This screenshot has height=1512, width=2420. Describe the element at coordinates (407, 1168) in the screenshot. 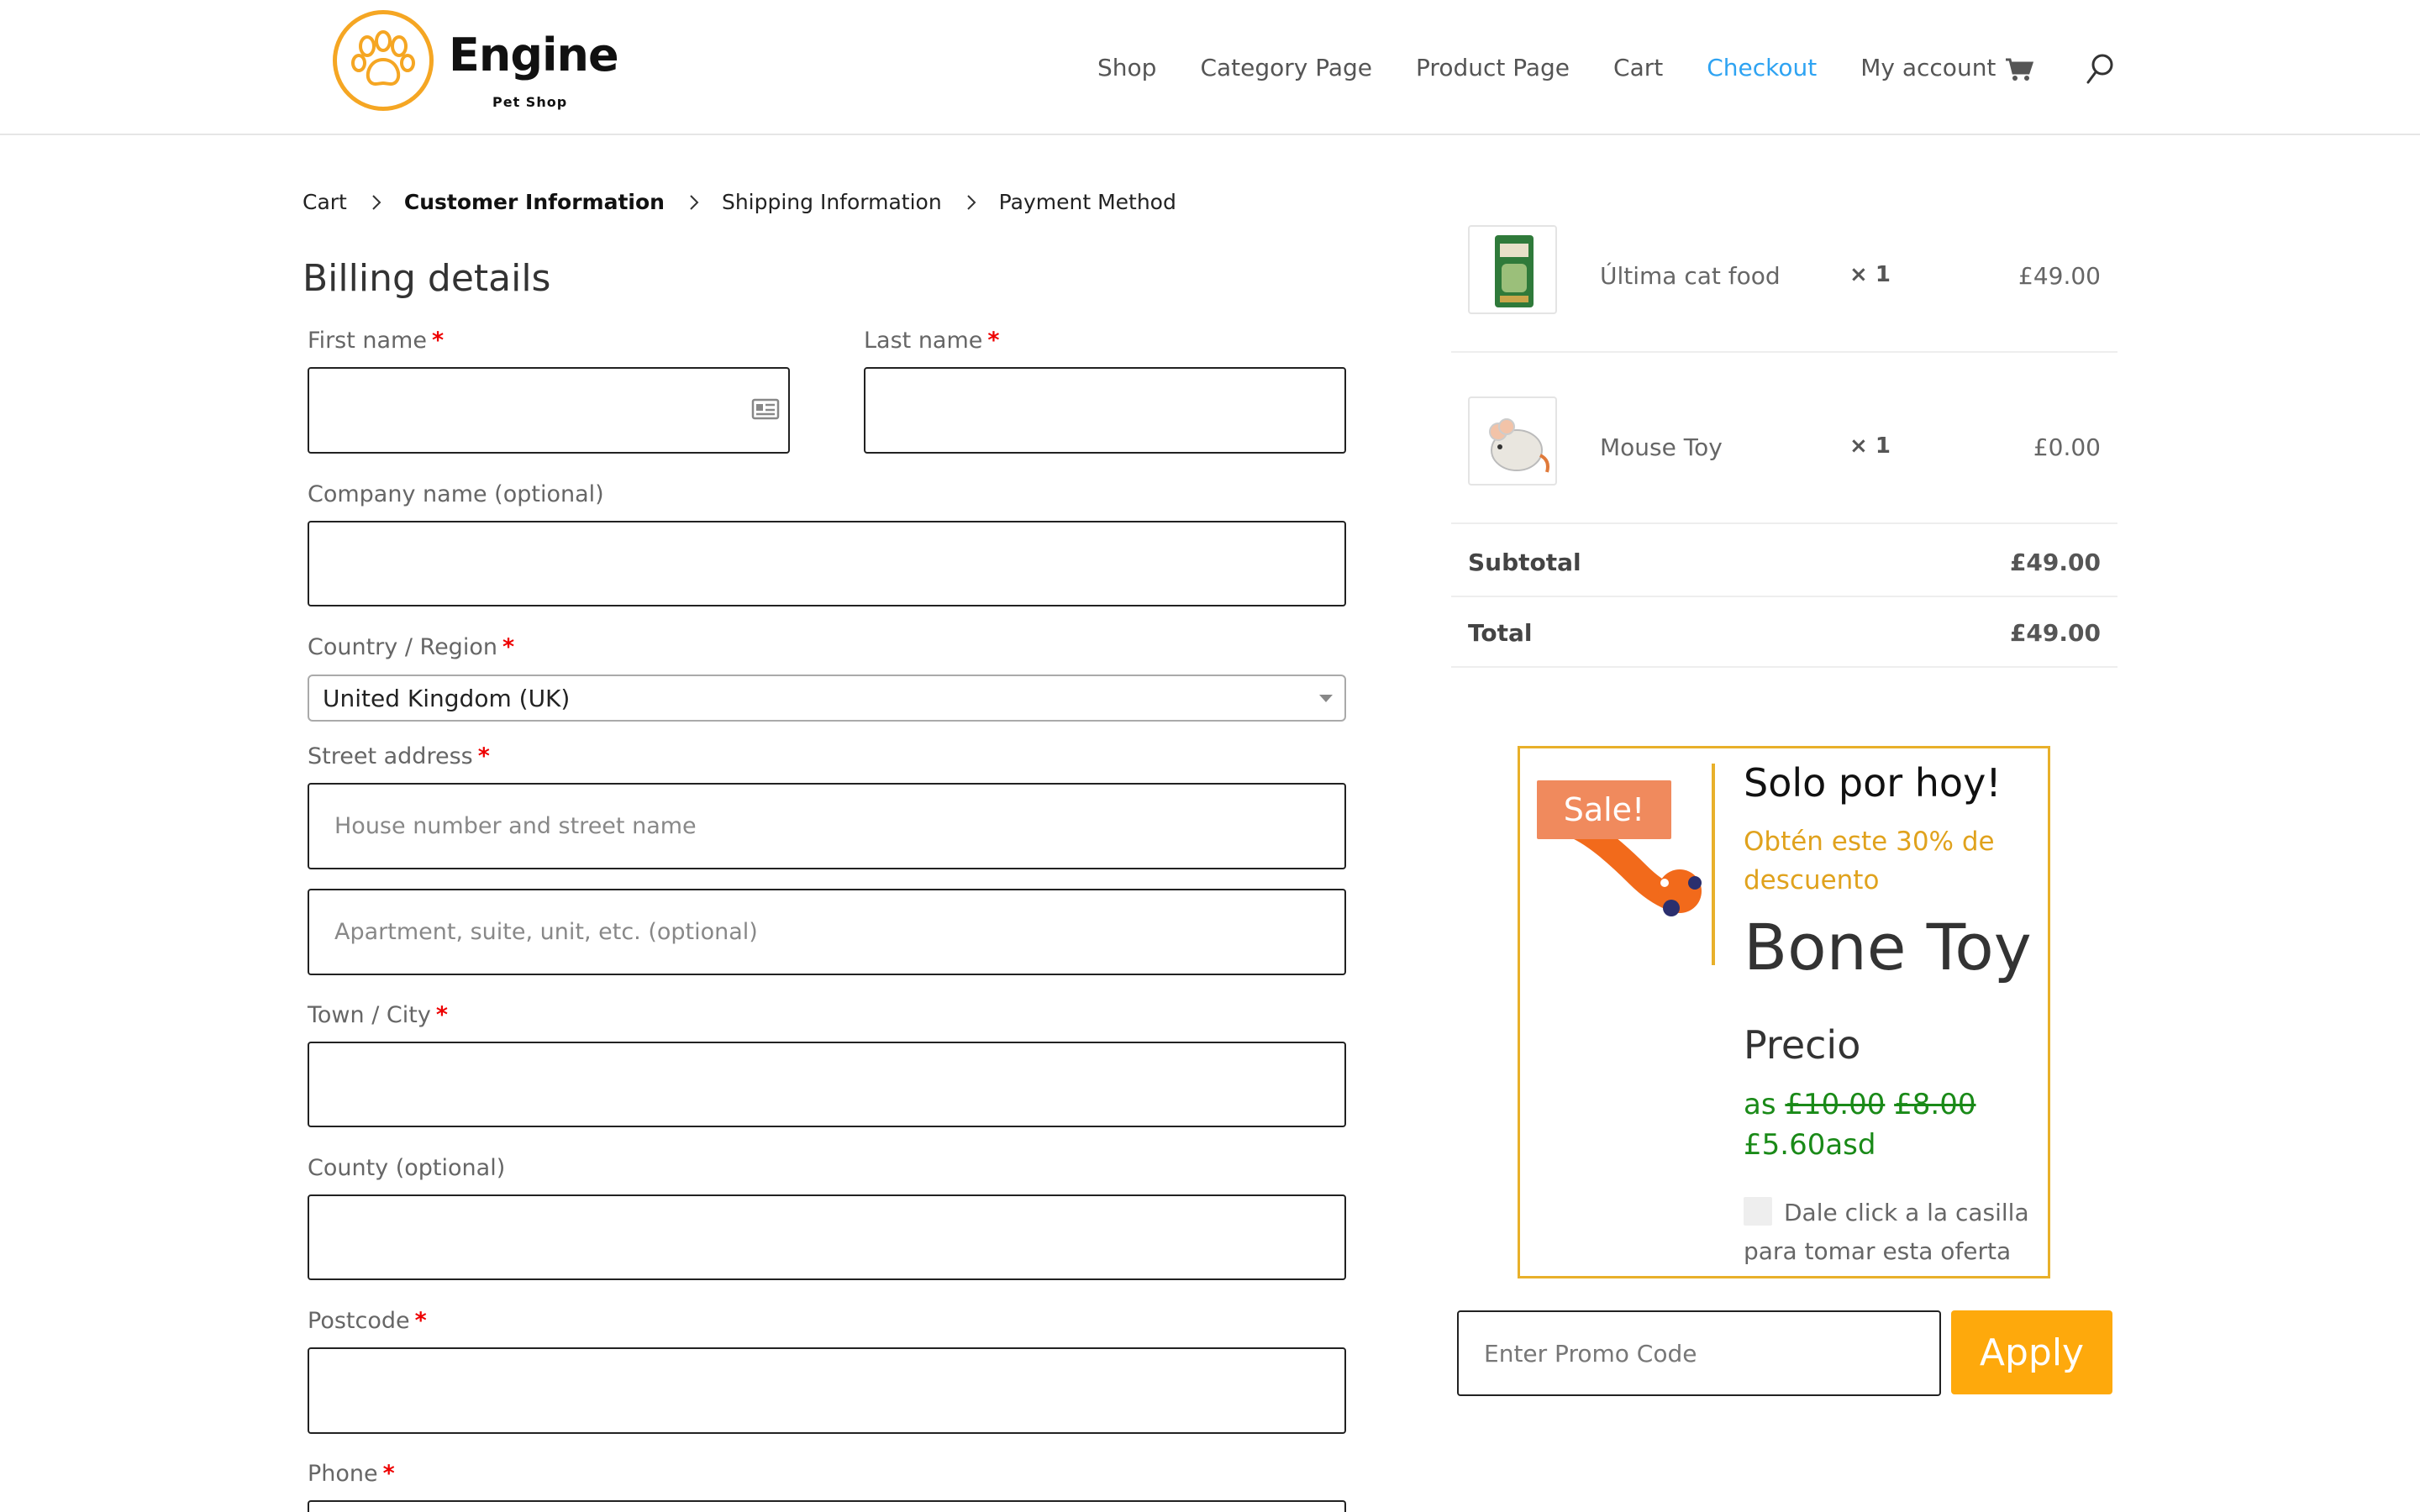

I see `county-label: County (optional)` at that location.